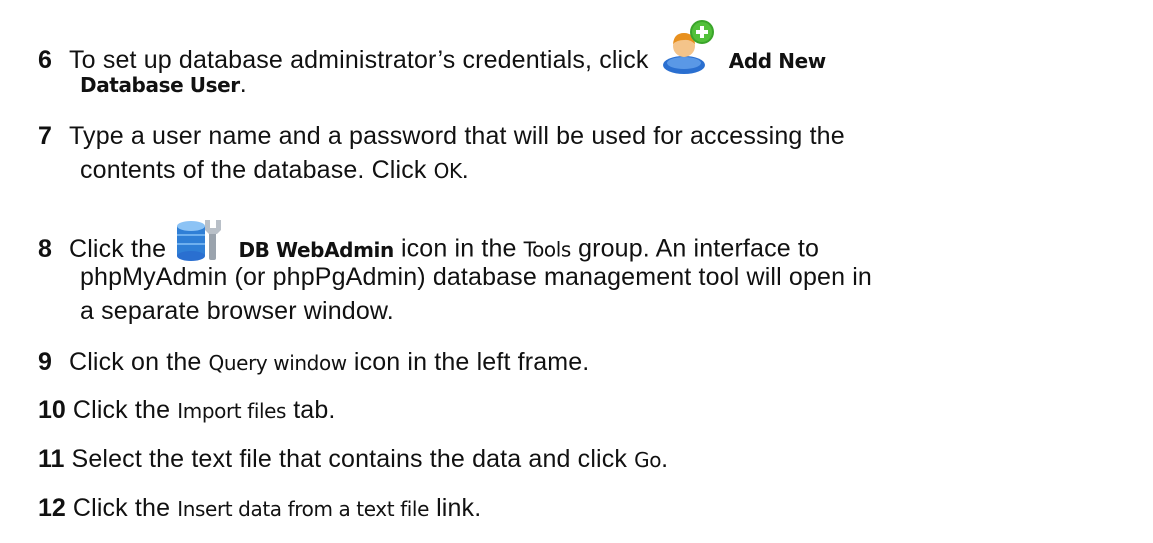  I want to click on ui-label-tools: Tools, so click(547, 249).